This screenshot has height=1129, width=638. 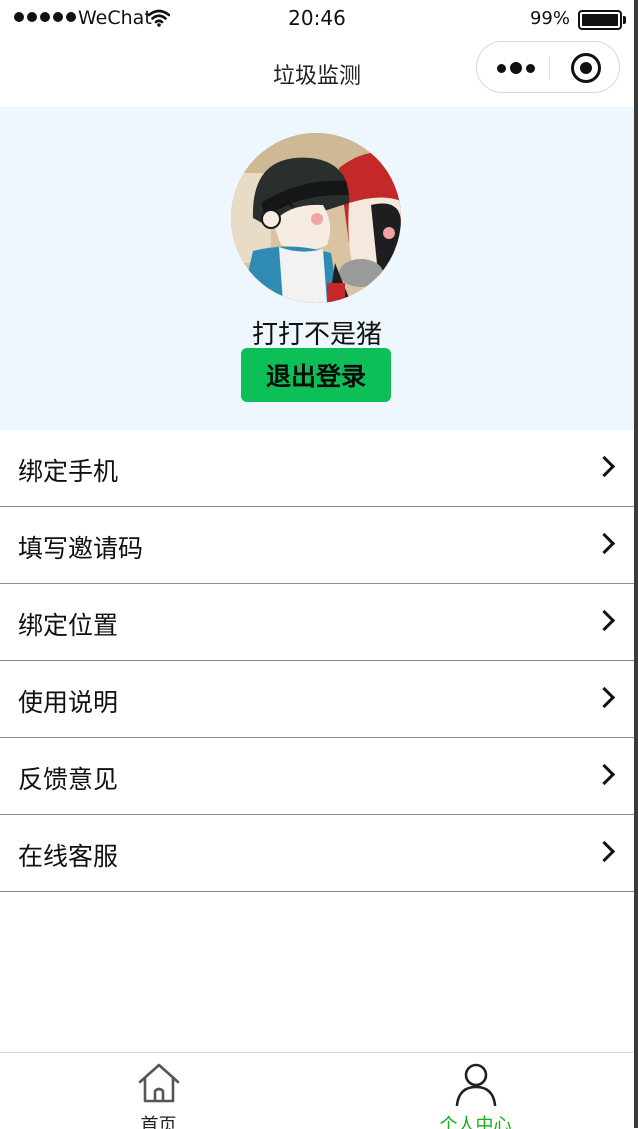 I want to click on logout-button: 退出登录, so click(x=316, y=375).